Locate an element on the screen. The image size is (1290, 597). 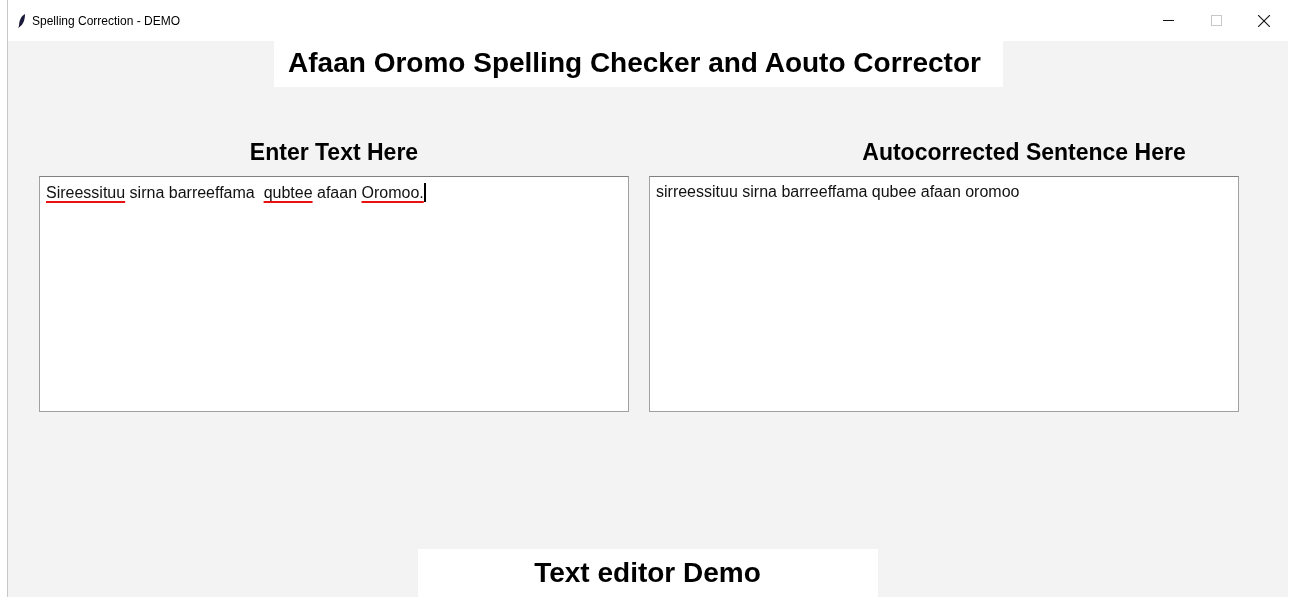
input-label: Enter Text Here is located at coordinates (334, 152).